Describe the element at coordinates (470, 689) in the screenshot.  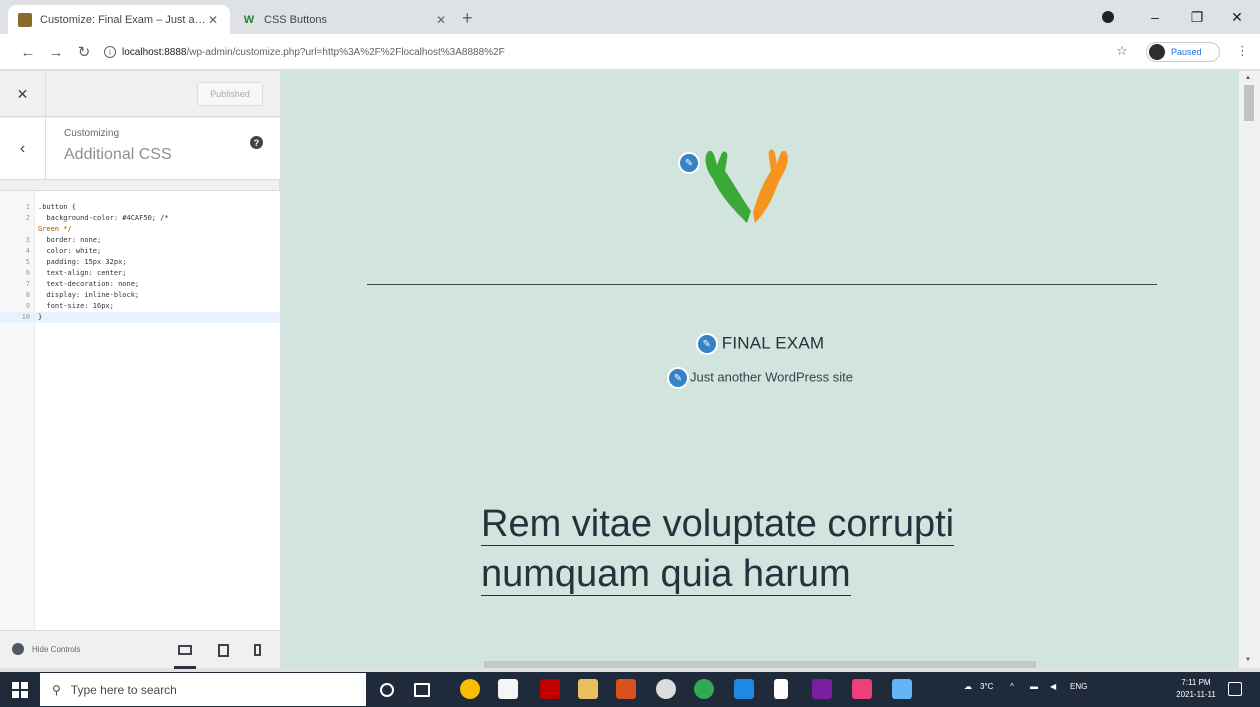
I see `chrome-icon` at that location.